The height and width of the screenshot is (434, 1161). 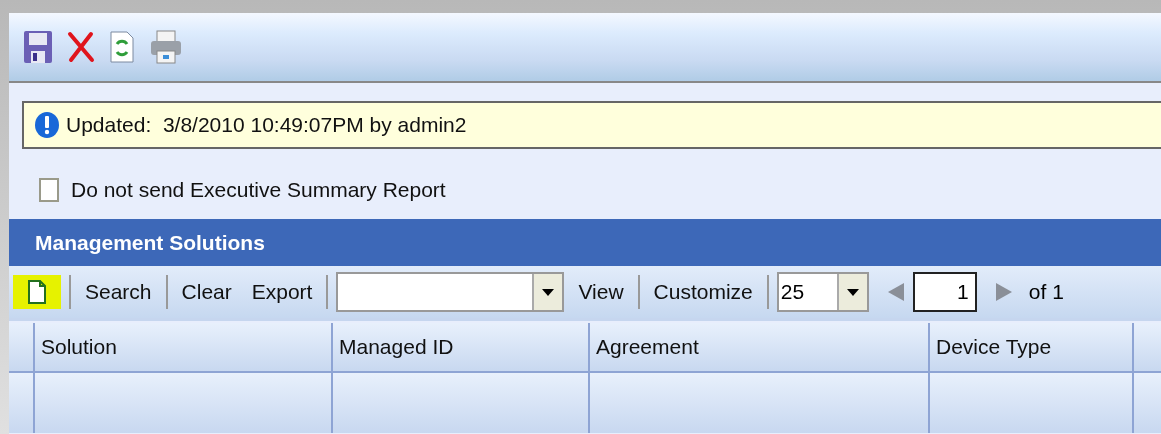 I want to click on clear-button: Clear, so click(x=206, y=292).